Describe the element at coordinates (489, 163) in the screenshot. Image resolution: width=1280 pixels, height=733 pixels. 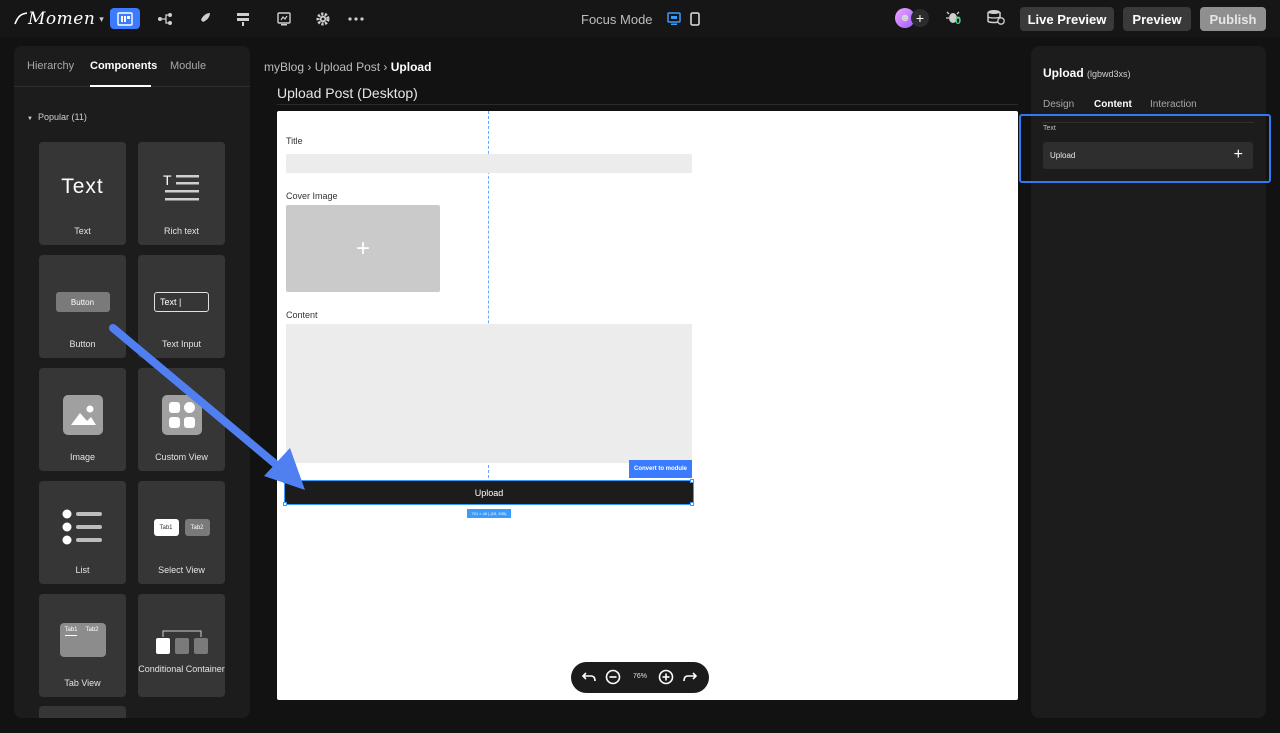
I see `title-input` at that location.